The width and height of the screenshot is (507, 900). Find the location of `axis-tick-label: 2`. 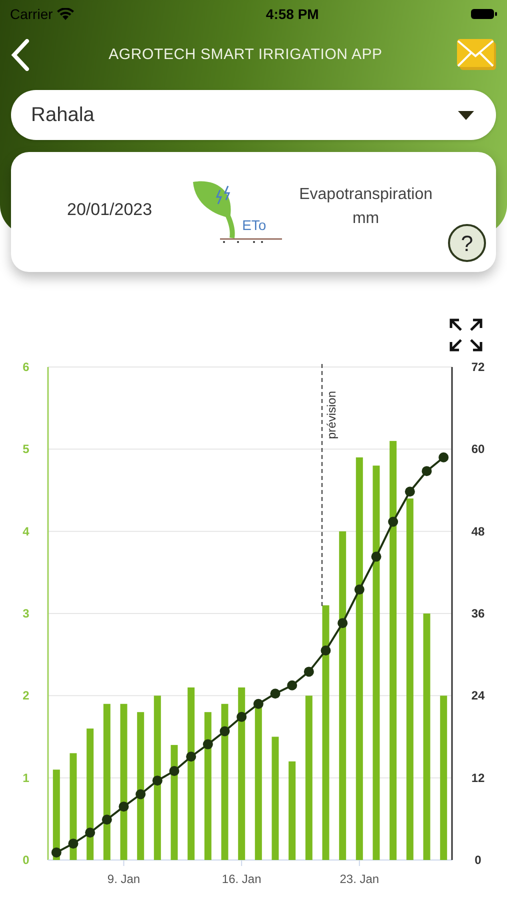

axis-tick-label: 2 is located at coordinates (26, 695).